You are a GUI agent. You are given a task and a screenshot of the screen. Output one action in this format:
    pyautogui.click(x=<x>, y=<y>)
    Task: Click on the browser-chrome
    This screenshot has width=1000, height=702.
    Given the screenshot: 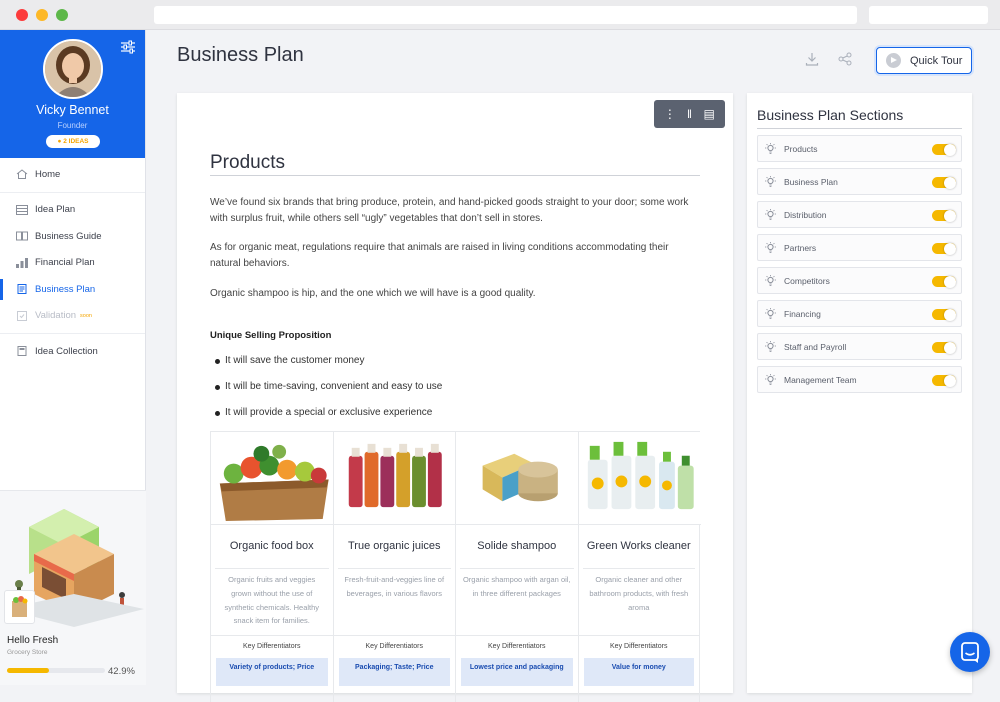 What is the action you would take?
    pyautogui.click(x=500, y=15)
    